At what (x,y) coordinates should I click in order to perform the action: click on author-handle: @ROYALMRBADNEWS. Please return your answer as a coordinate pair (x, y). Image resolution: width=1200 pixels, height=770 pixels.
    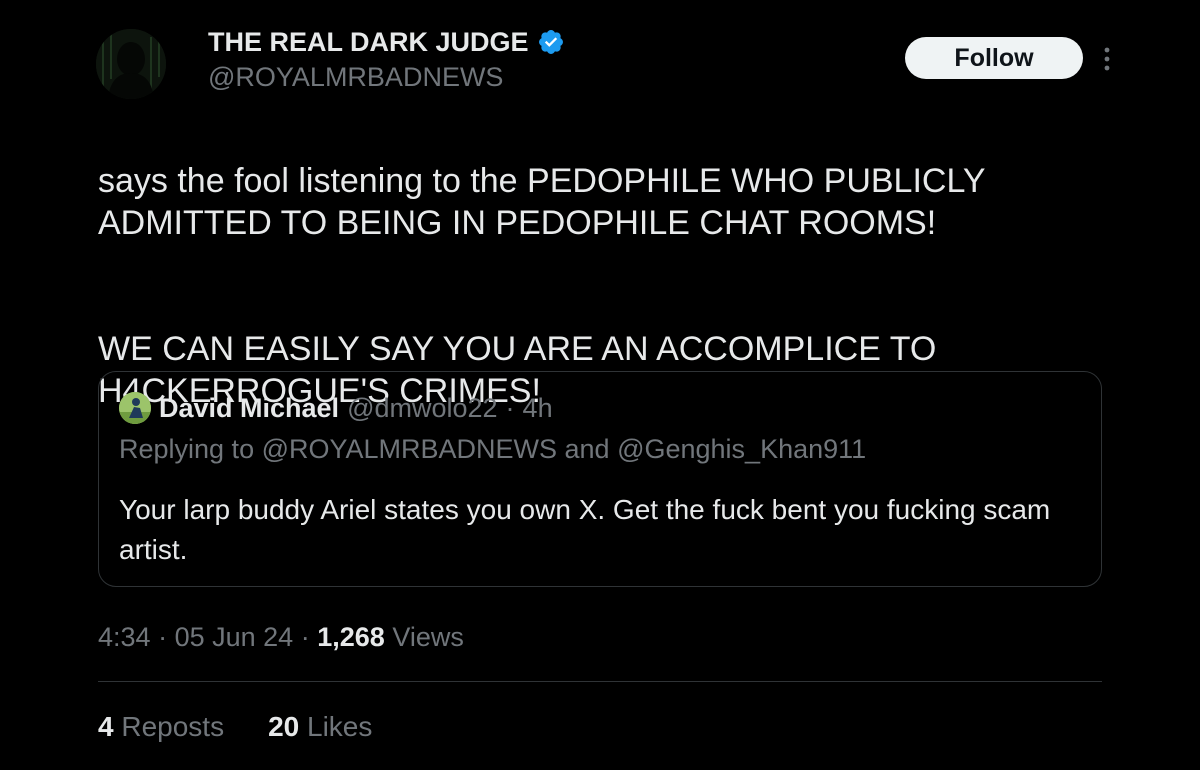
    Looking at the image, I should click on (355, 77).